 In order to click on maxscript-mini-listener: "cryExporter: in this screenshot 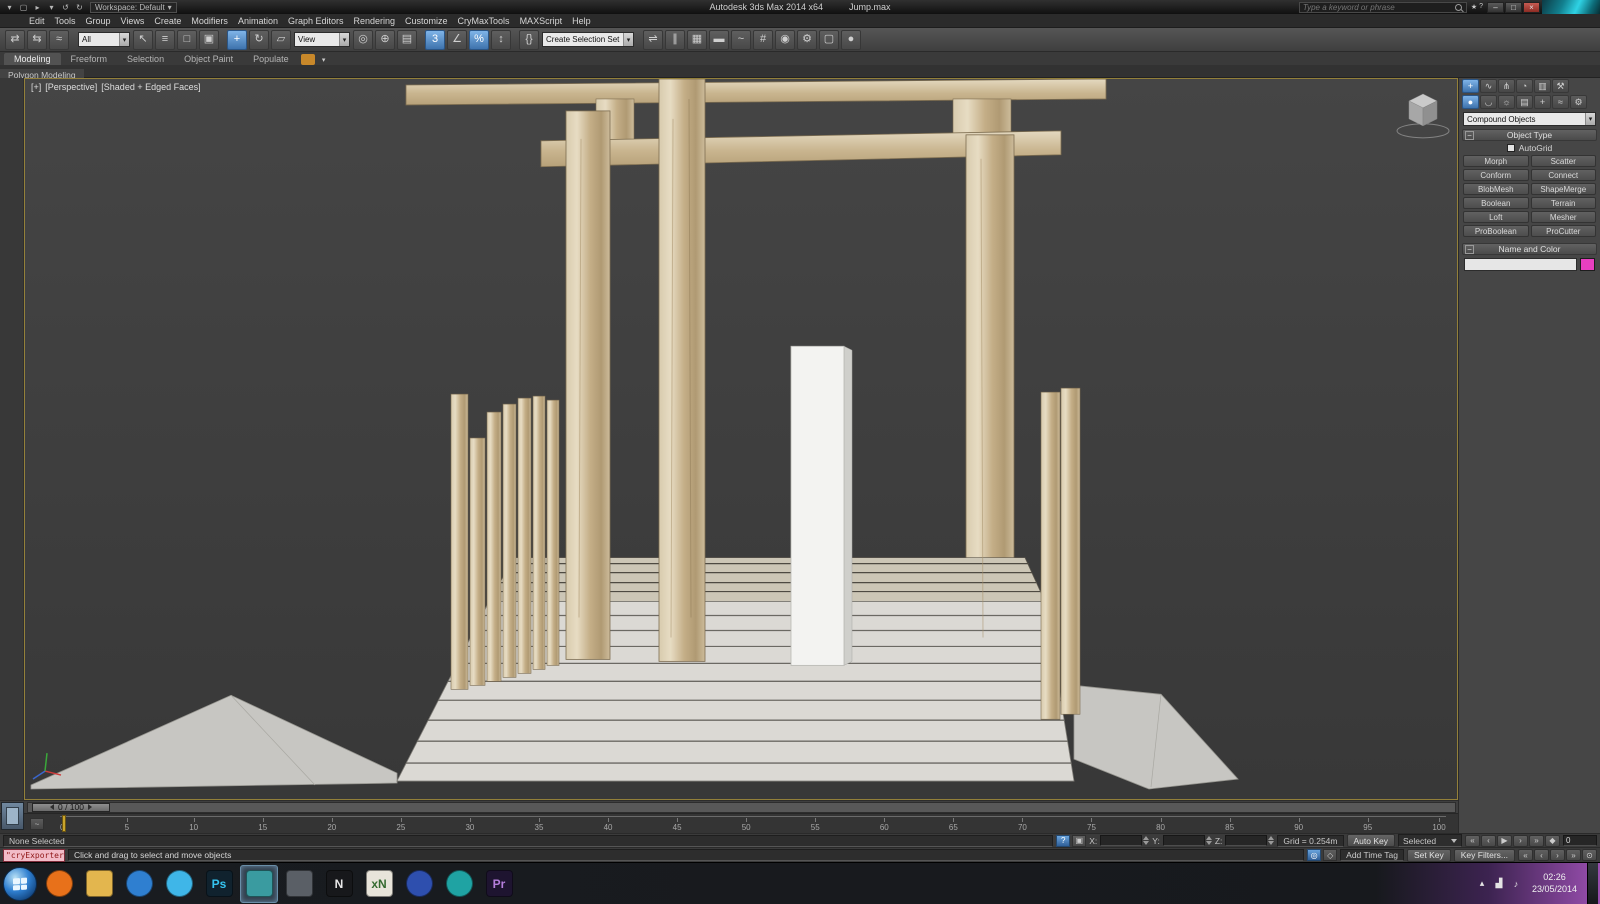, I will do `click(34, 855)`.